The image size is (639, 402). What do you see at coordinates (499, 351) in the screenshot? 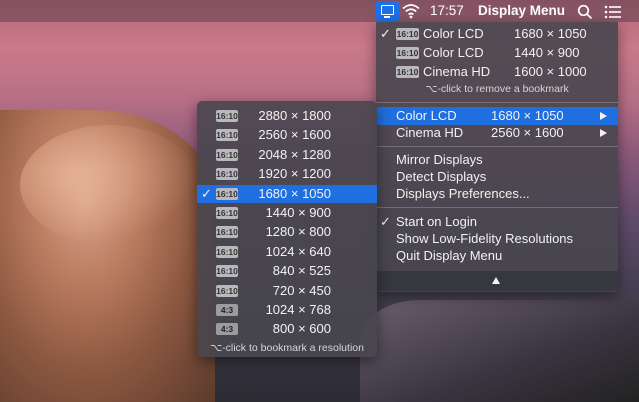
I see `wallpaper-rocks` at bounding box center [499, 351].